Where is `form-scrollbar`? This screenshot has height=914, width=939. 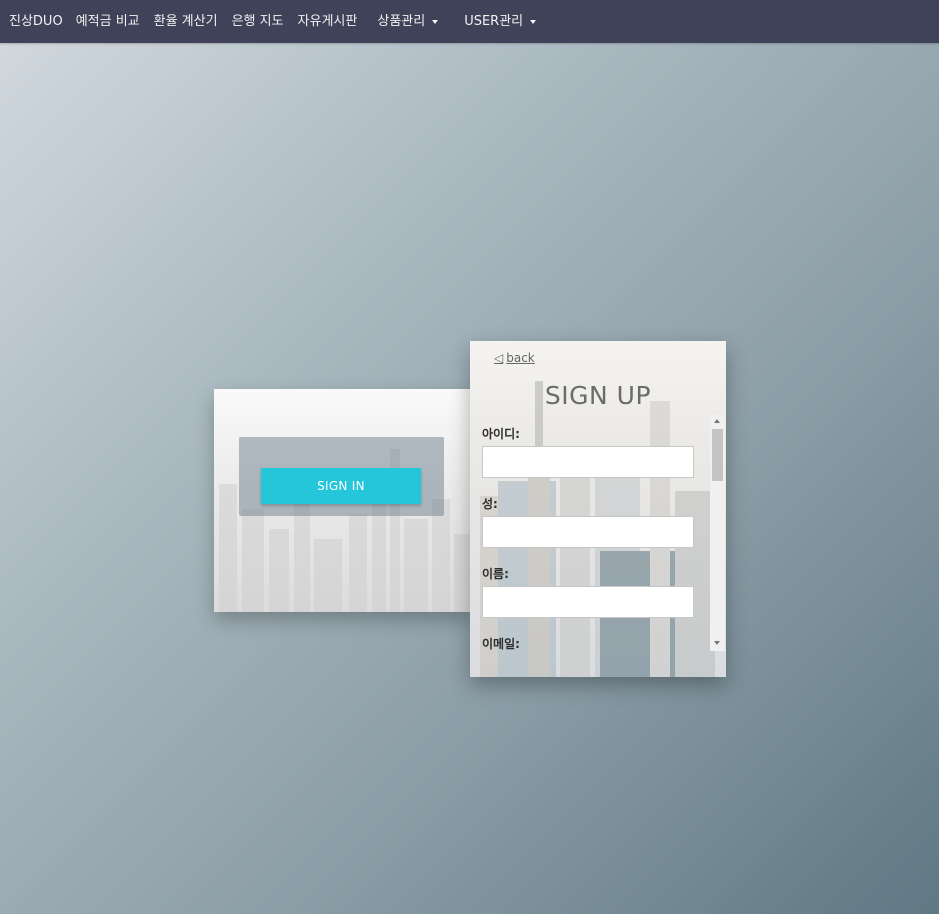 form-scrollbar is located at coordinates (717, 533).